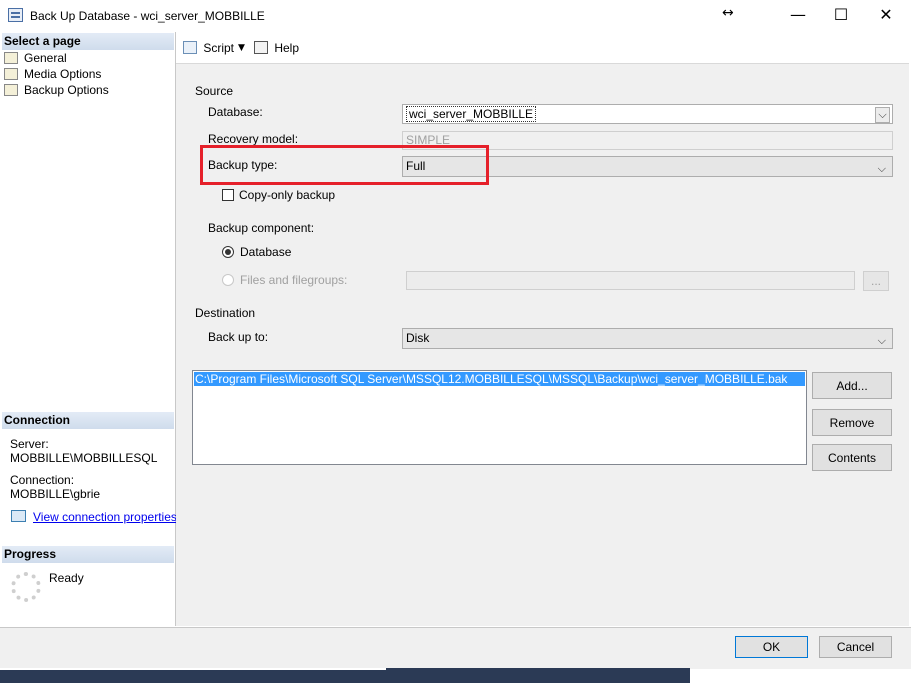 The image size is (911, 683). Describe the element at coordinates (798, 16) in the screenshot. I see `minimize-button: —` at that location.